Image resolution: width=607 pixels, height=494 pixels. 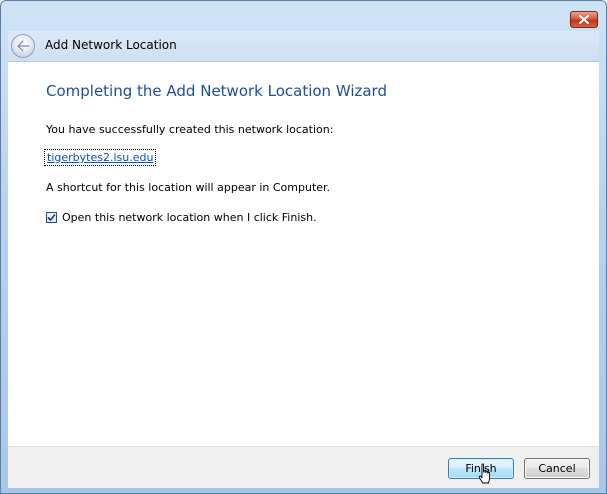 What do you see at coordinates (111, 45) in the screenshot?
I see `window-title: Add Network Location` at bounding box center [111, 45].